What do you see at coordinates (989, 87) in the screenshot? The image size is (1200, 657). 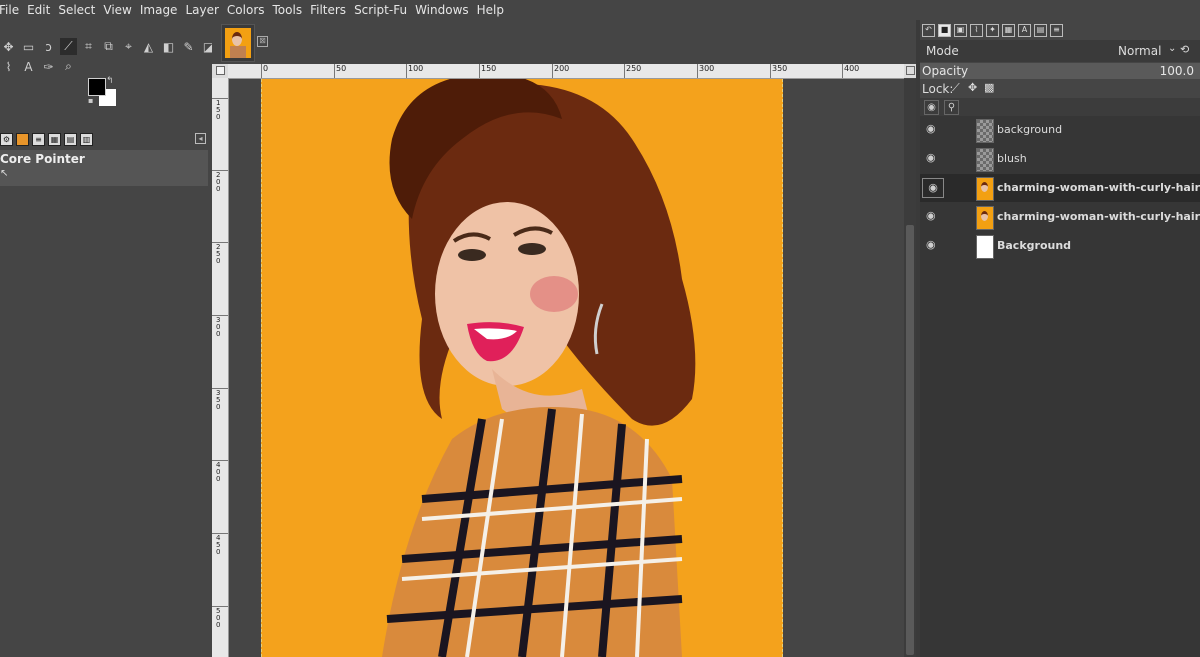 I see `lock-alpha-icon: ▩` at bounding box center [989, 87].